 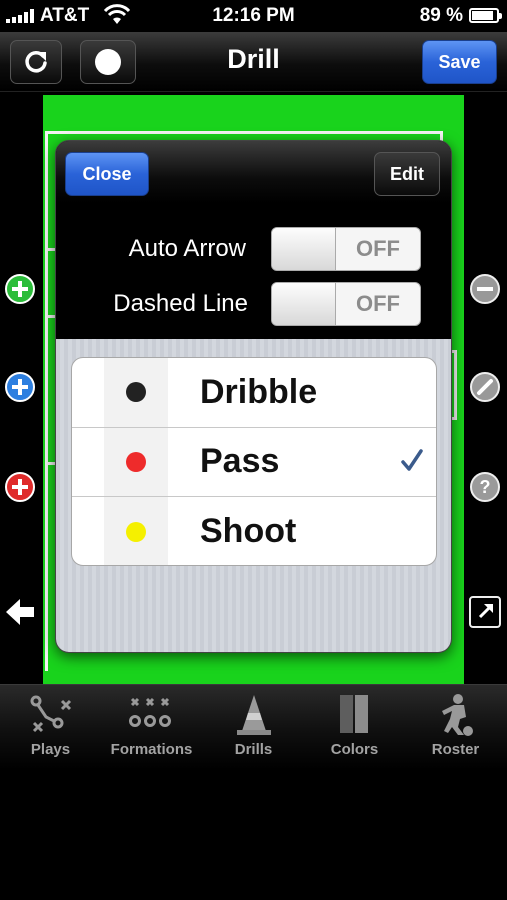 I want to click on remove-button, so click(x=485, y=289).